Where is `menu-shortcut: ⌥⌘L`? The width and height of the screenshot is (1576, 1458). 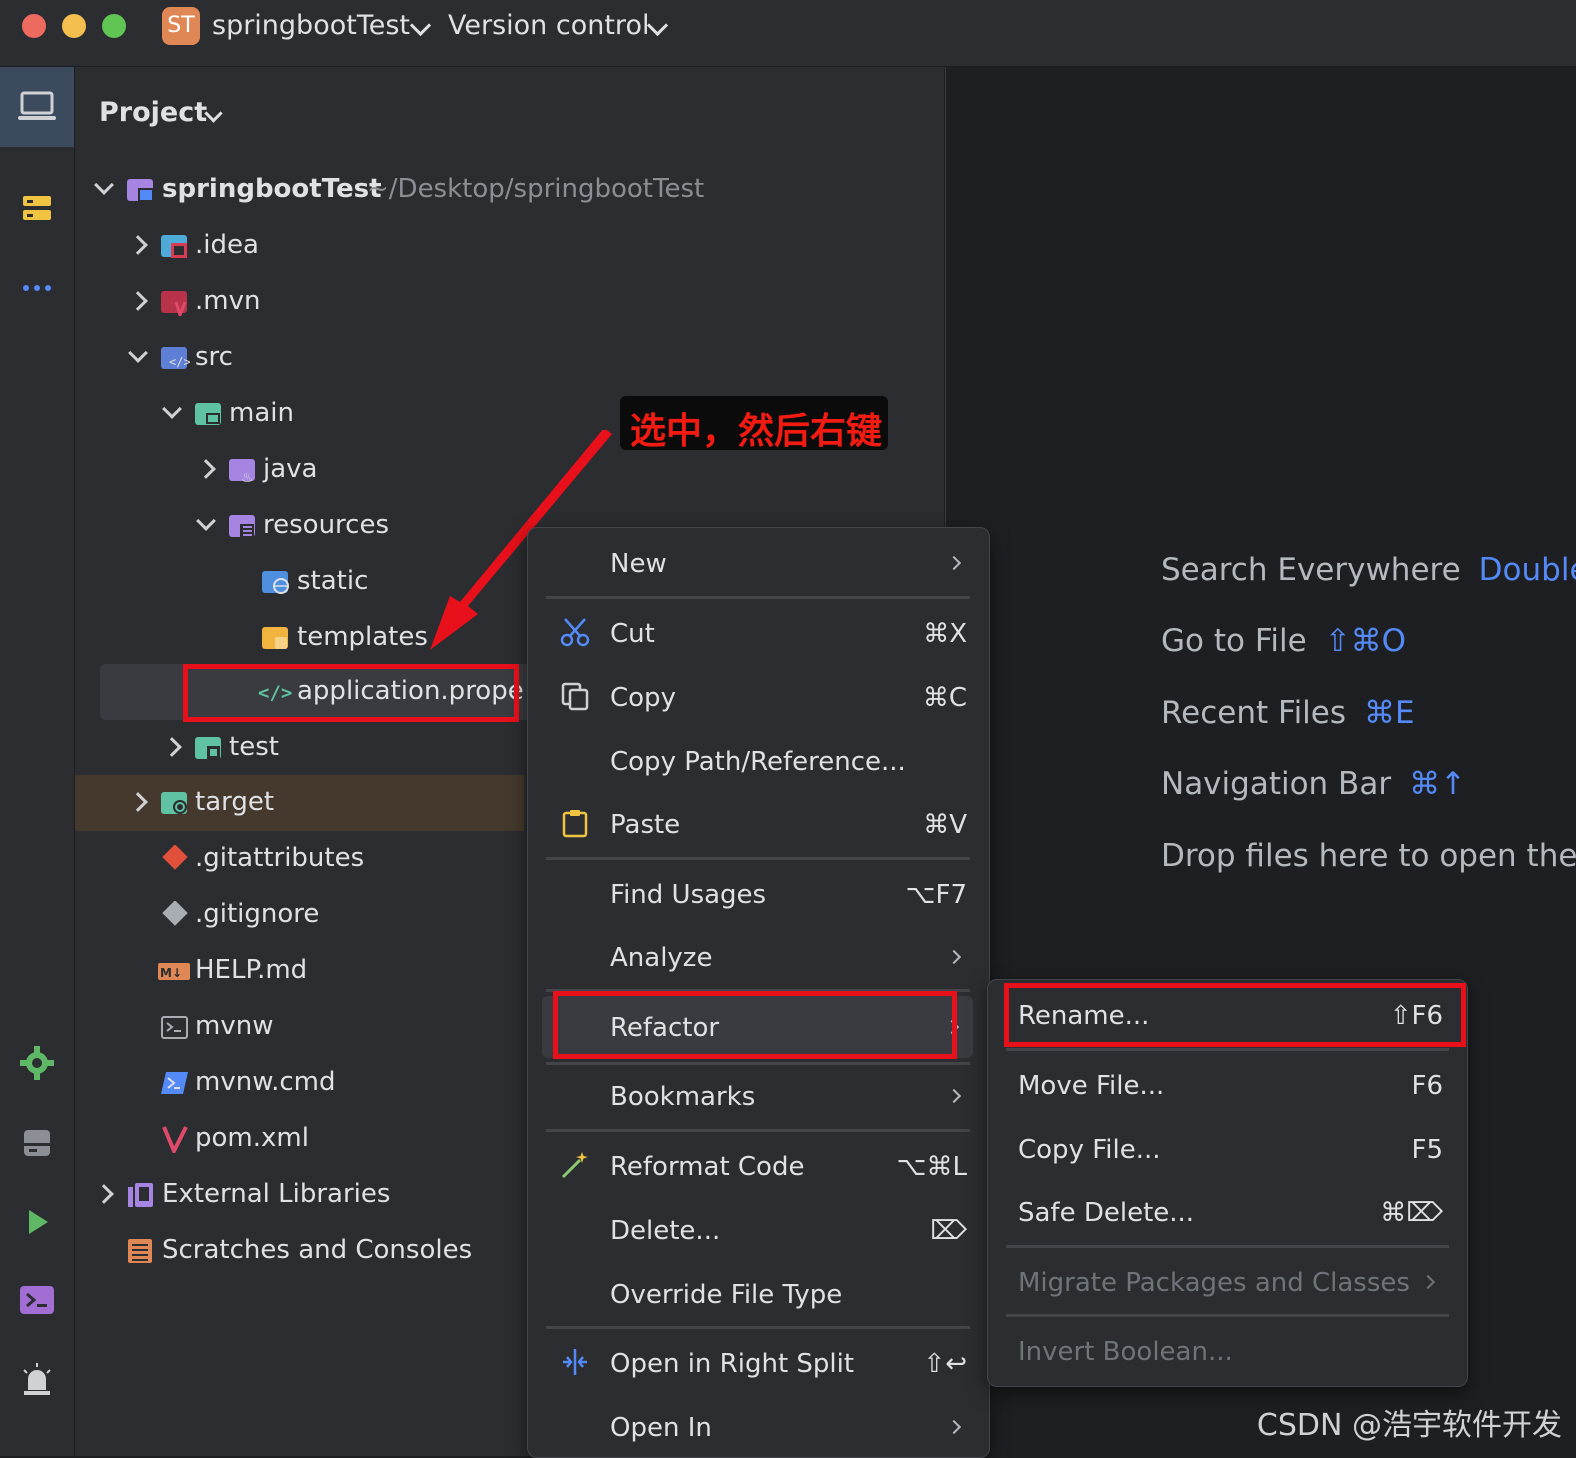
menu-shortcut: ⌥⌘L is located at coordinates (931, 1167).